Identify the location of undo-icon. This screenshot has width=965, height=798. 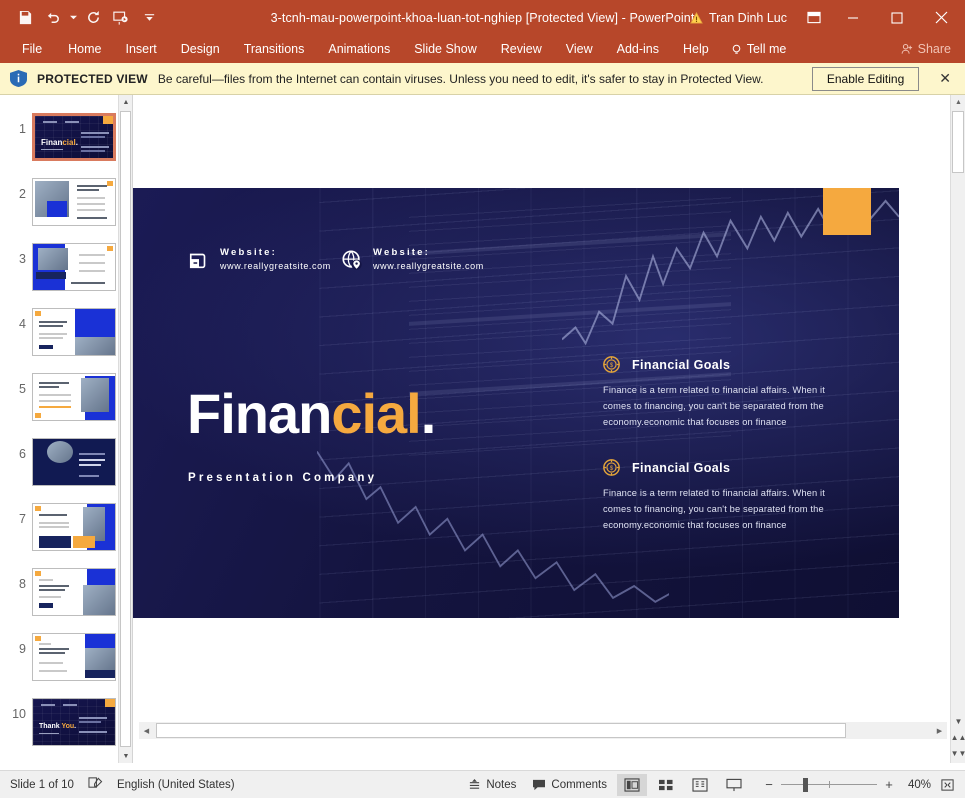
(53, 18).